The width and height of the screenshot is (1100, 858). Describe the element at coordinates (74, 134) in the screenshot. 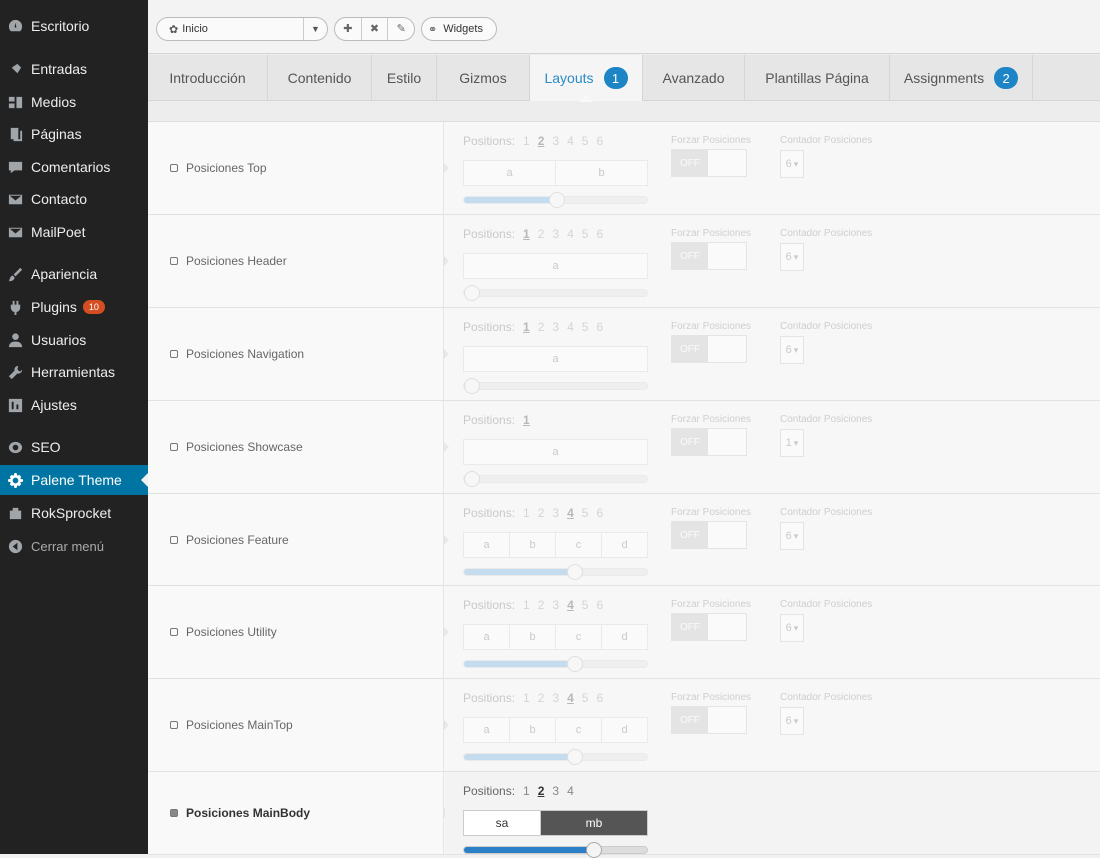

I see `sidebar-item-3: Páginas` at that location.